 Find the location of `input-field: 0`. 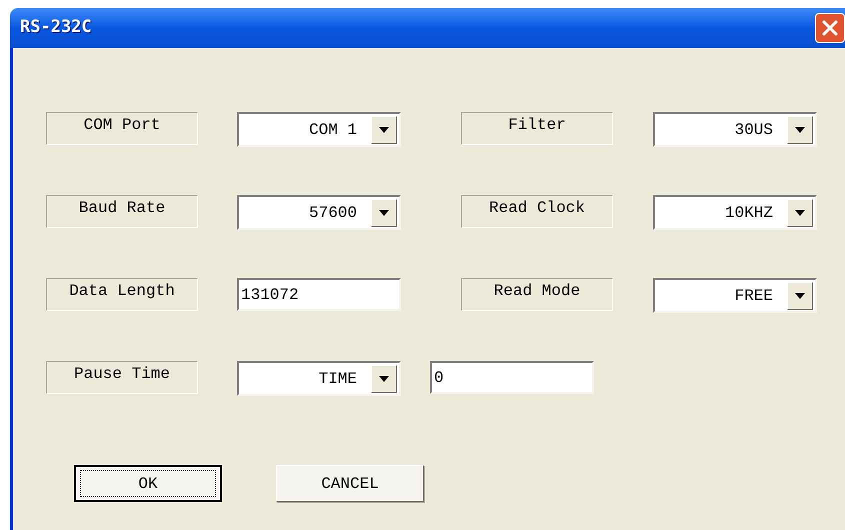

input-field: 0 is located at coordinates (512, 377).